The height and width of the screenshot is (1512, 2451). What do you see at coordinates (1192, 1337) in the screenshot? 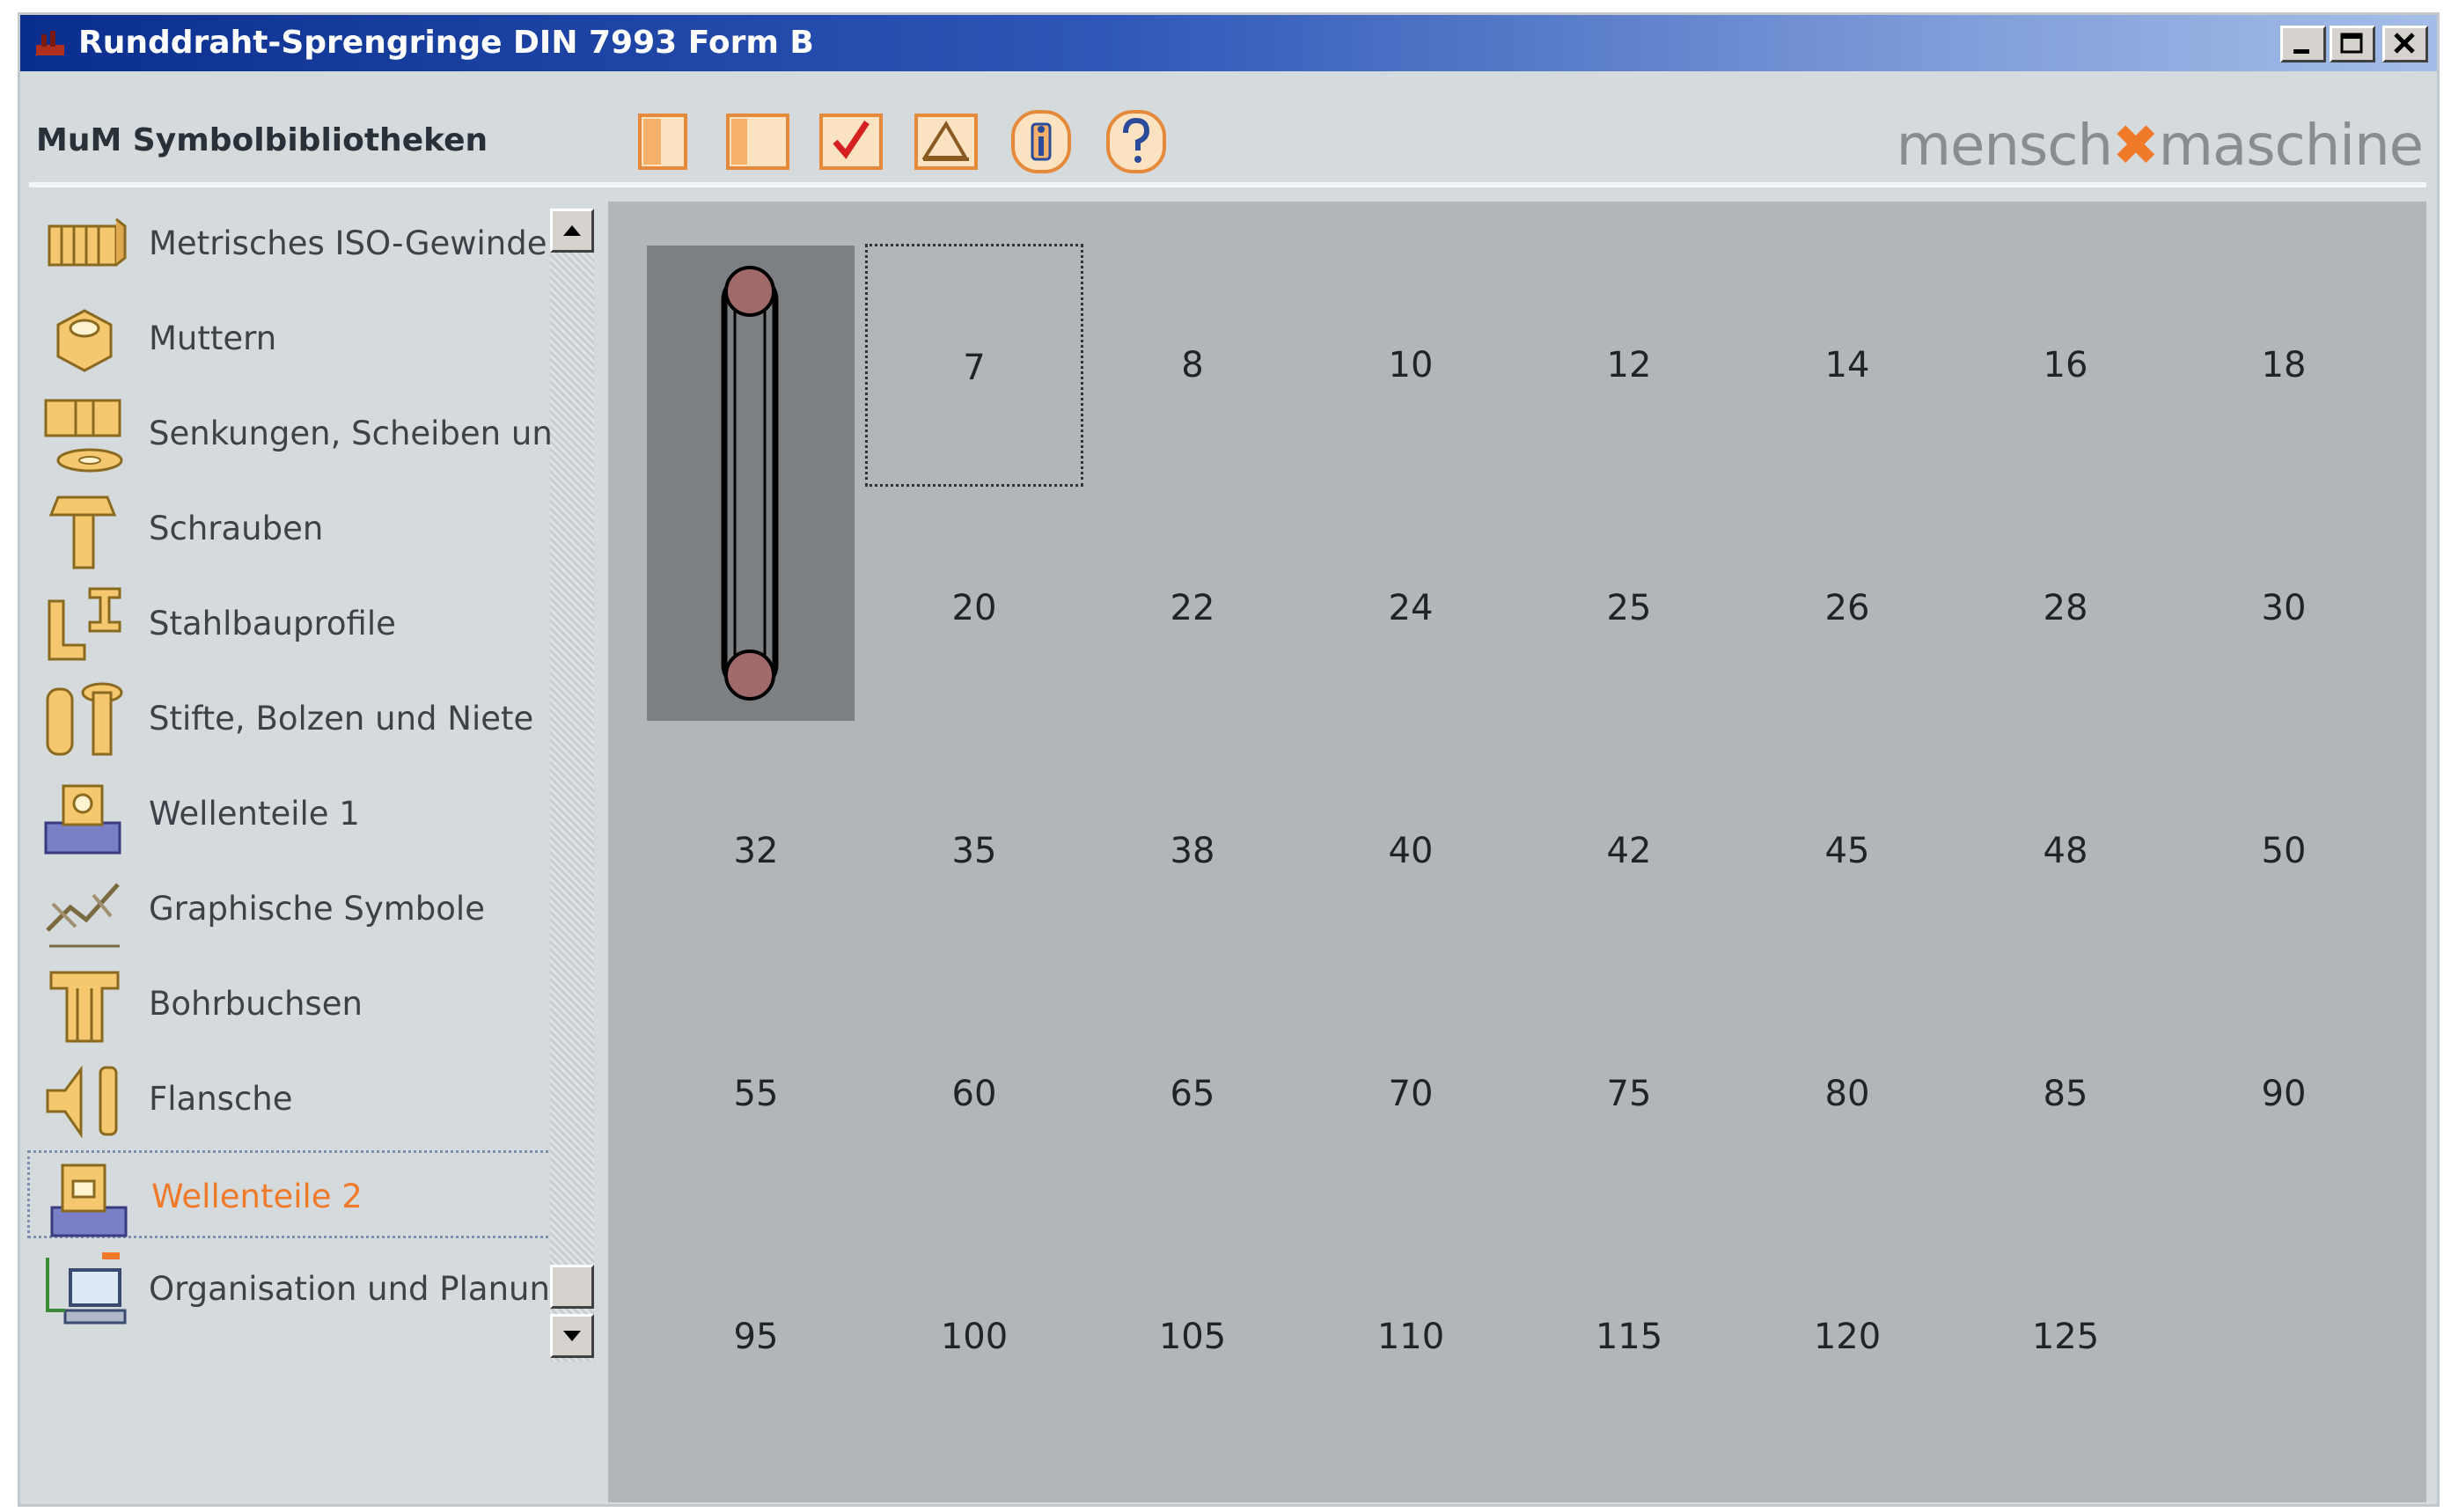
I see `size-cell-105: 105` at bounding box center [1192, 1337].